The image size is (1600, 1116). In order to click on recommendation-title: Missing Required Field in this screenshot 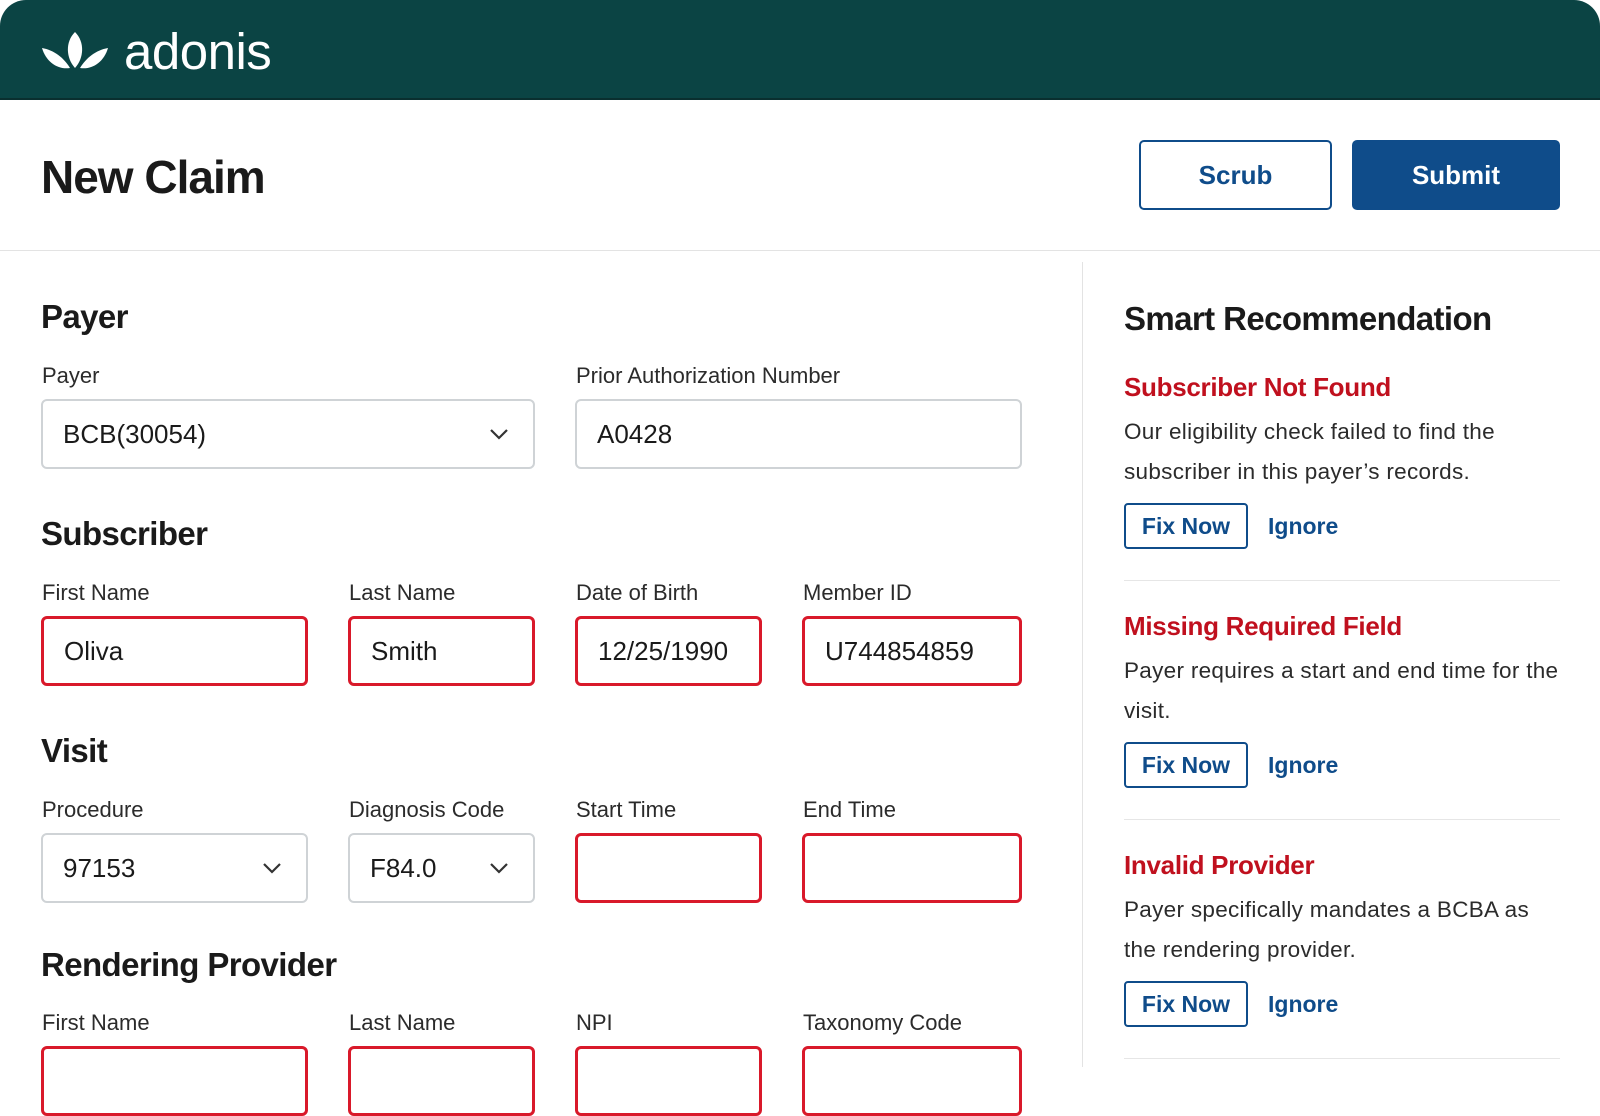, I will do `click(1263, 626)`.